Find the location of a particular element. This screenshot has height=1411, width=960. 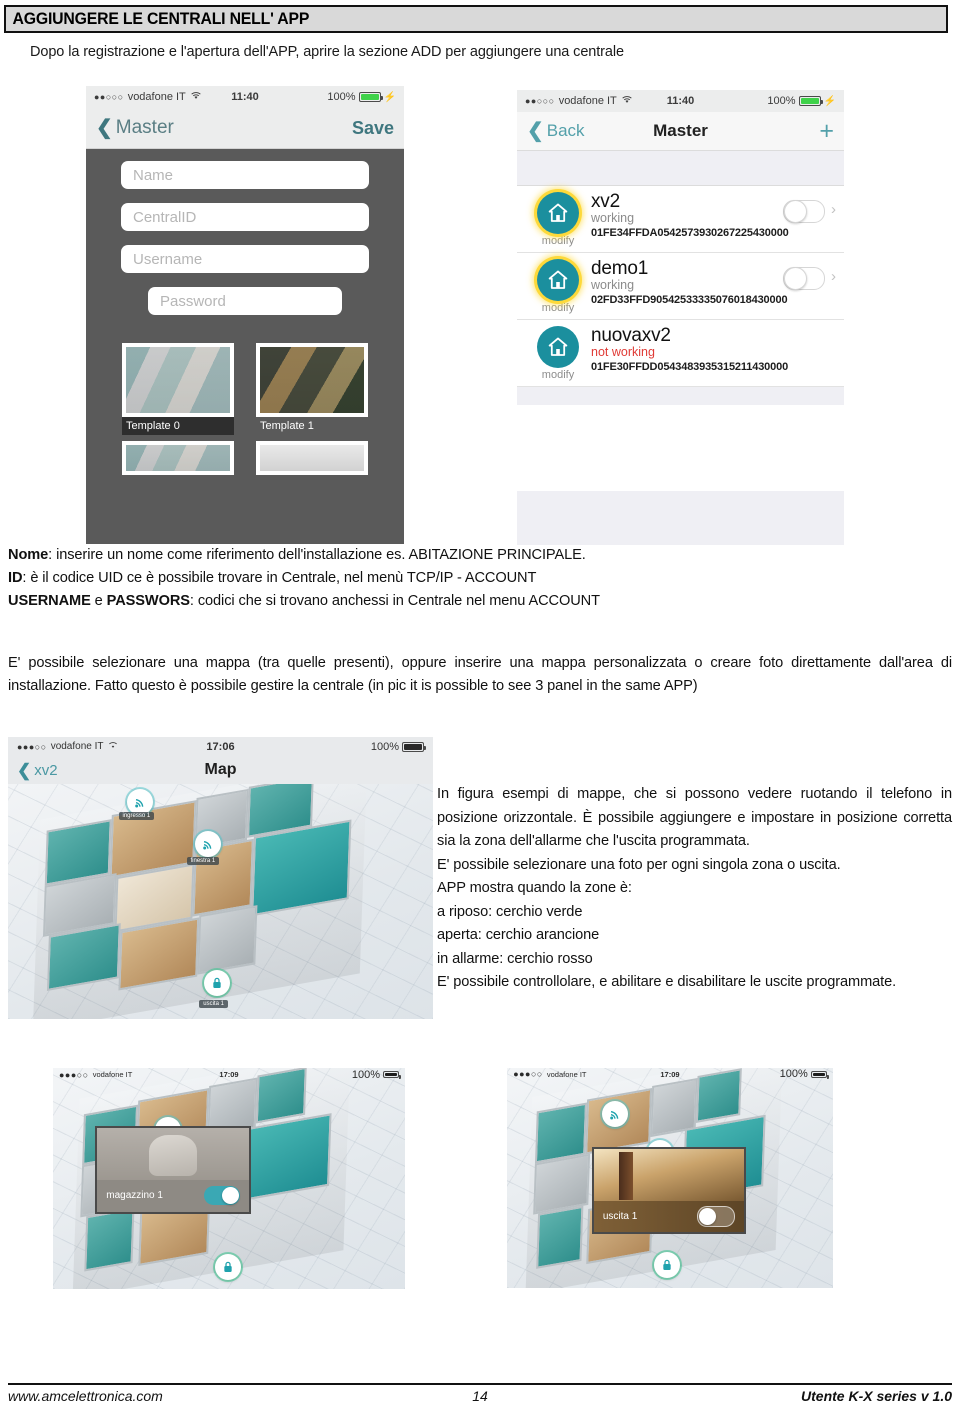

list-bottom-spacer is located at coordinates (680, 396).